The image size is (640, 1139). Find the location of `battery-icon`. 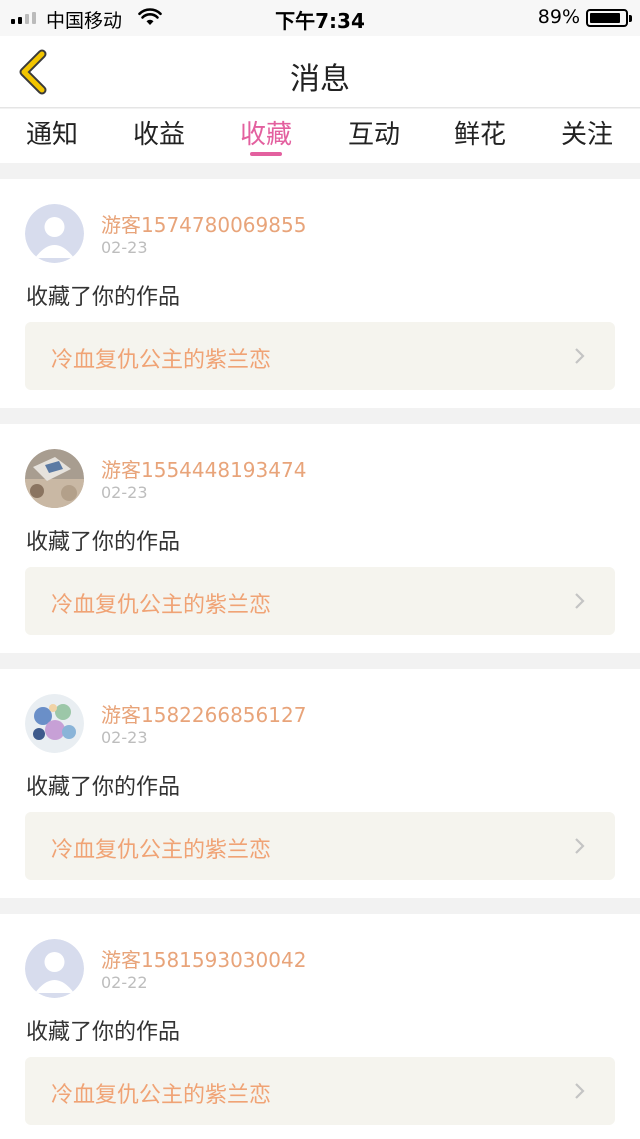

battery-icon is located at coordinates (609, 18).